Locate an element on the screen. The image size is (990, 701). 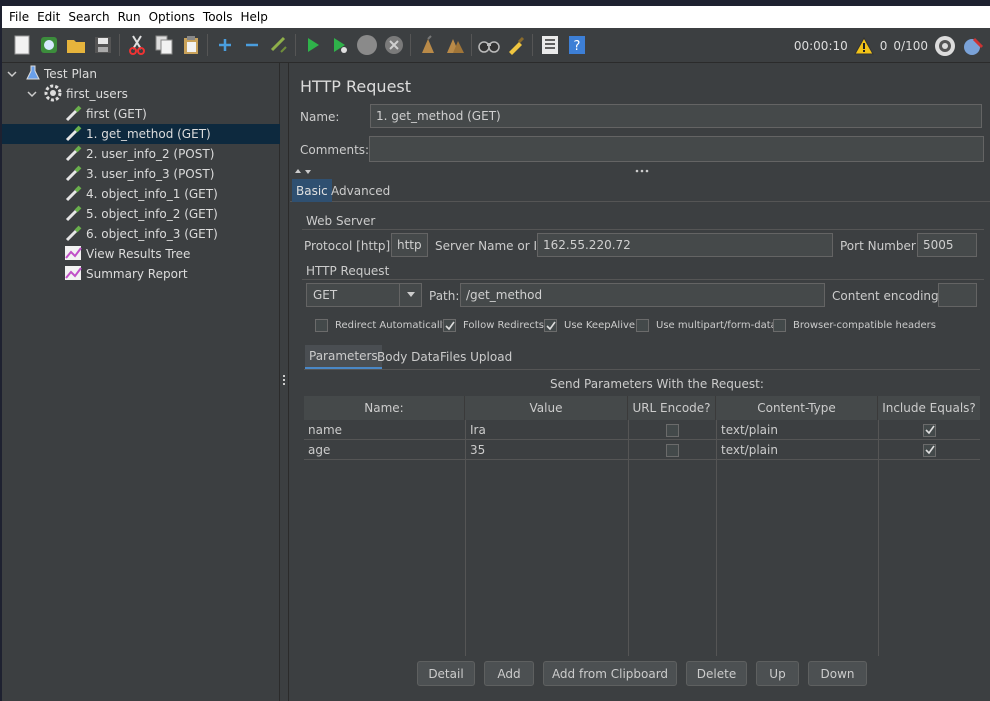
cut-icon is located at coordinates (137, 45).